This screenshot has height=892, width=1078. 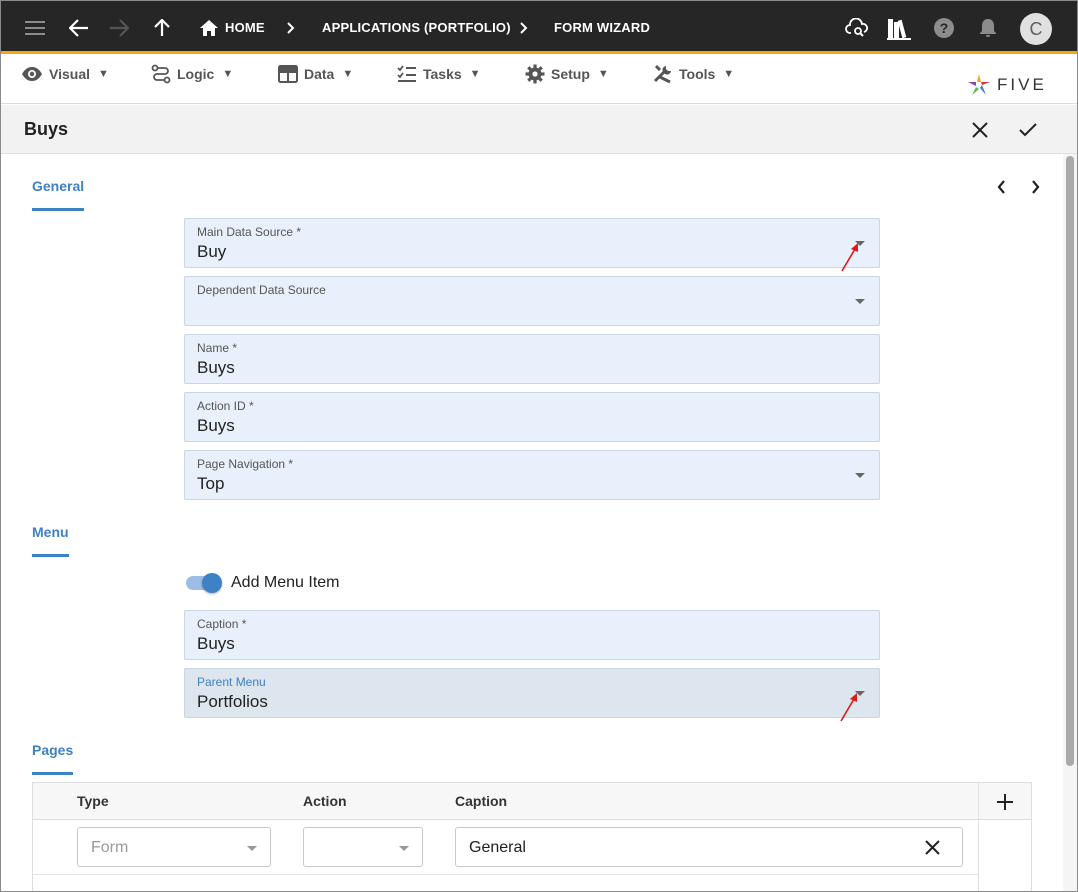 I want to click on action-id-field: Action ID * Buys, so click(x=532, y=417).